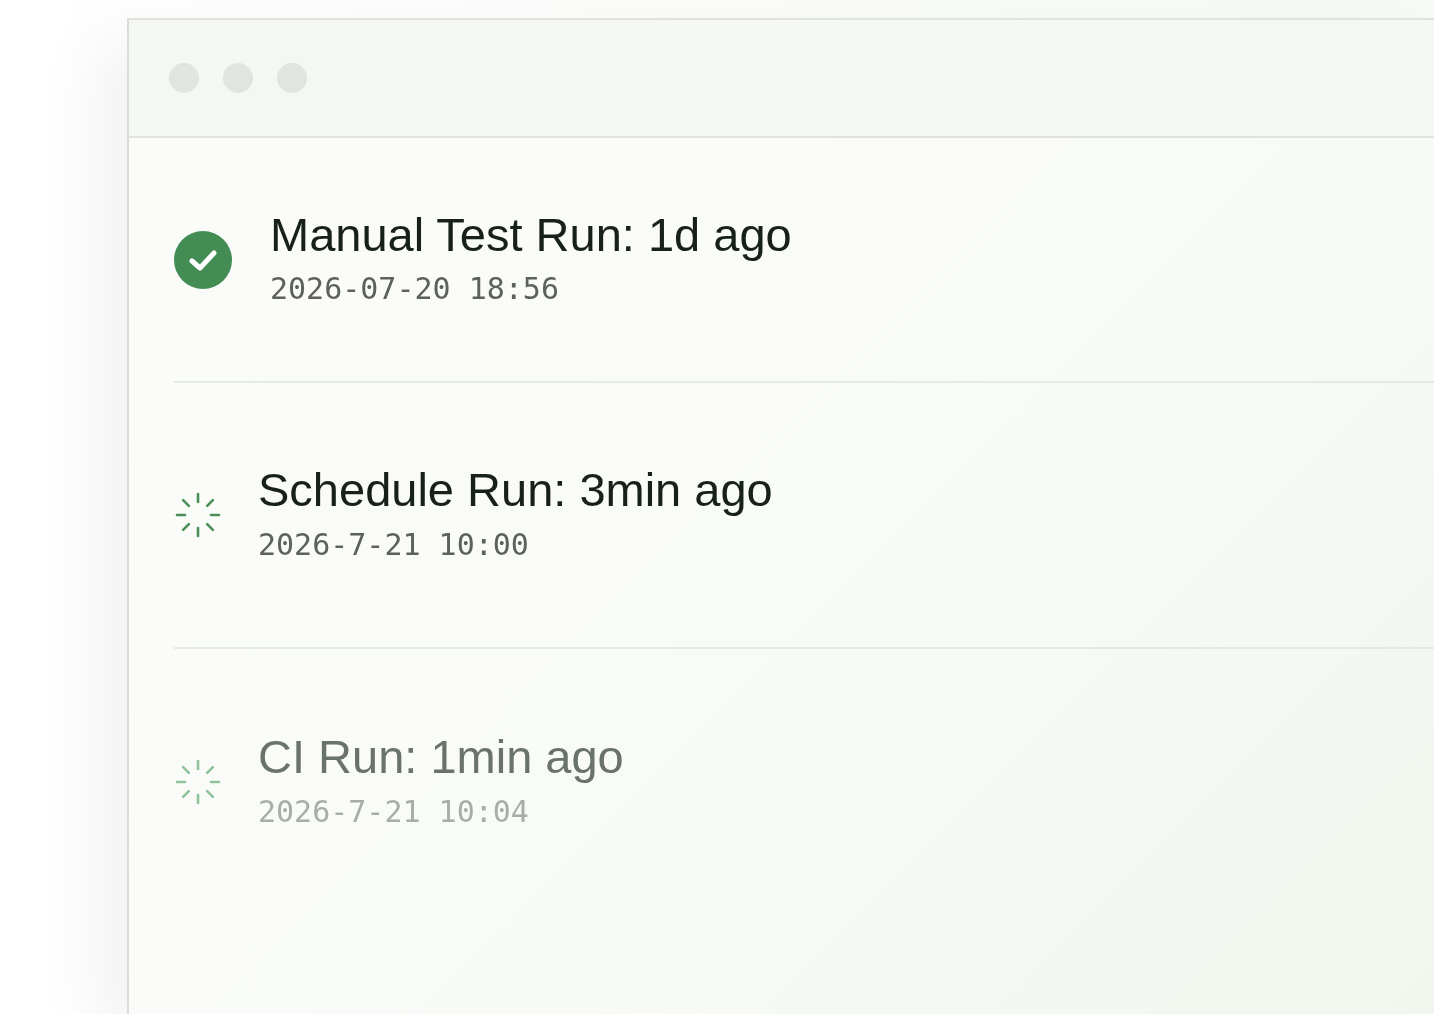 This screenshot has width=1434, height=1014. I want to click on run-timestamp: 2026-7-21 10:00, so click(394, 544).